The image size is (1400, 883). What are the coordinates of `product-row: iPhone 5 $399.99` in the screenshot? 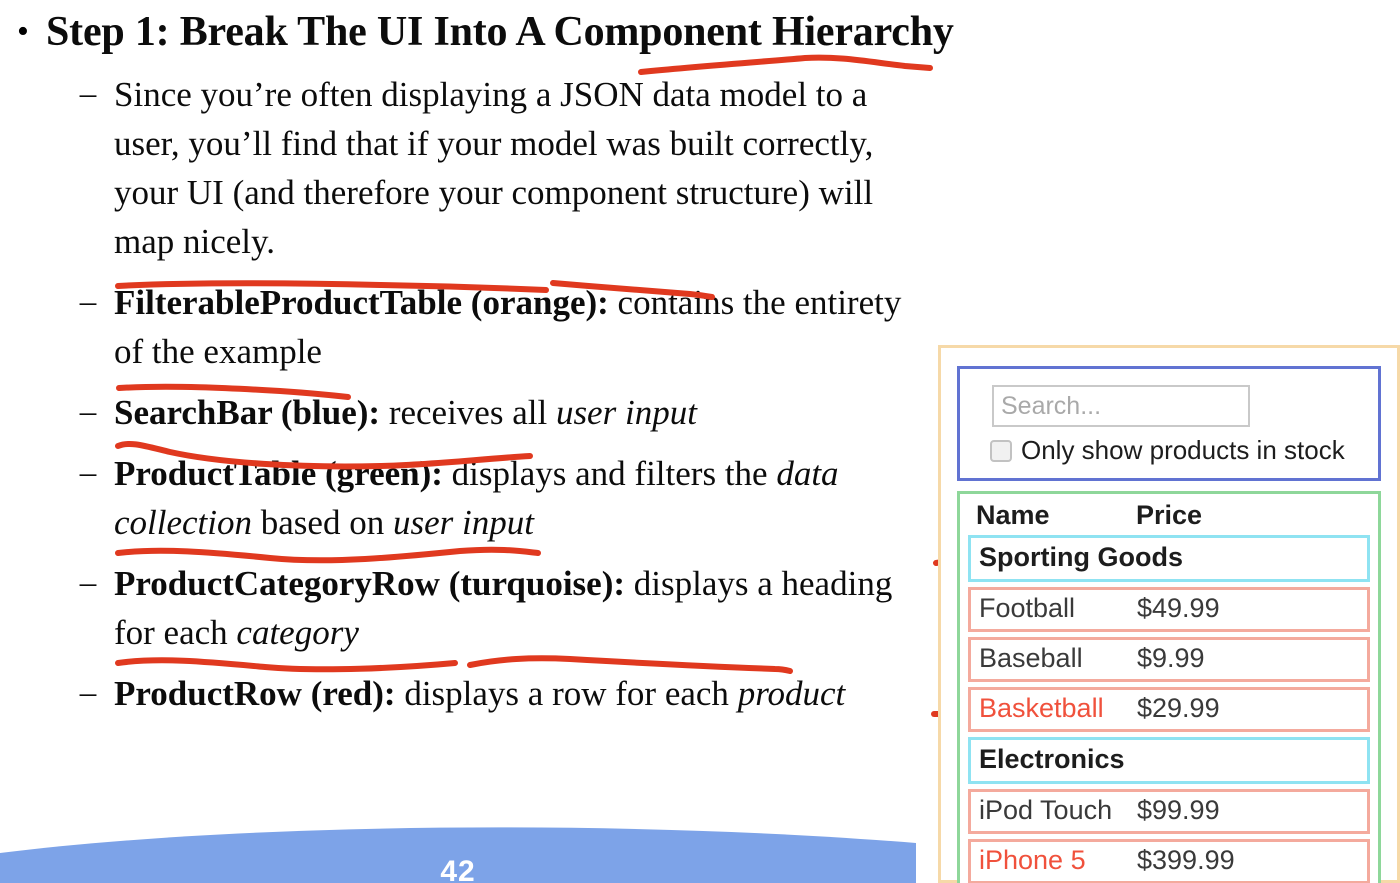 It's located at (1169, 861).